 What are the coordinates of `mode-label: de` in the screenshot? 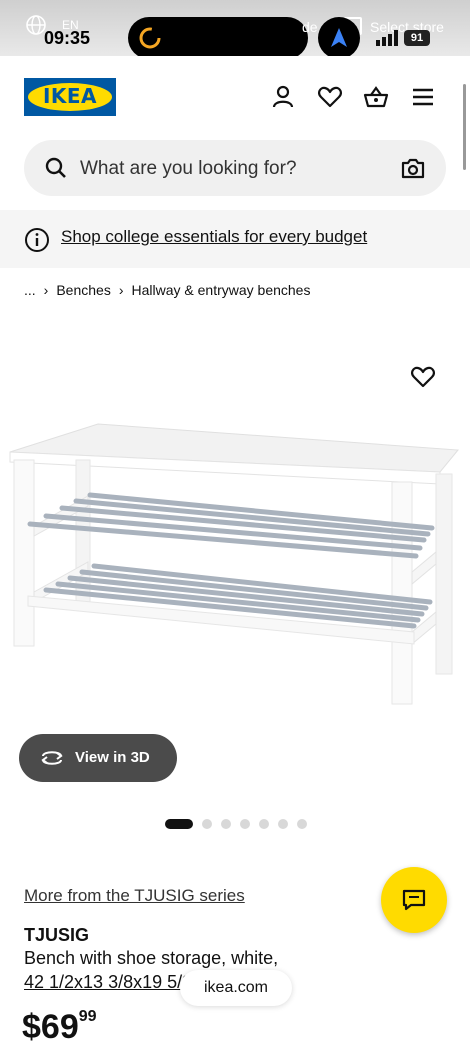 It's located at (310, 27).